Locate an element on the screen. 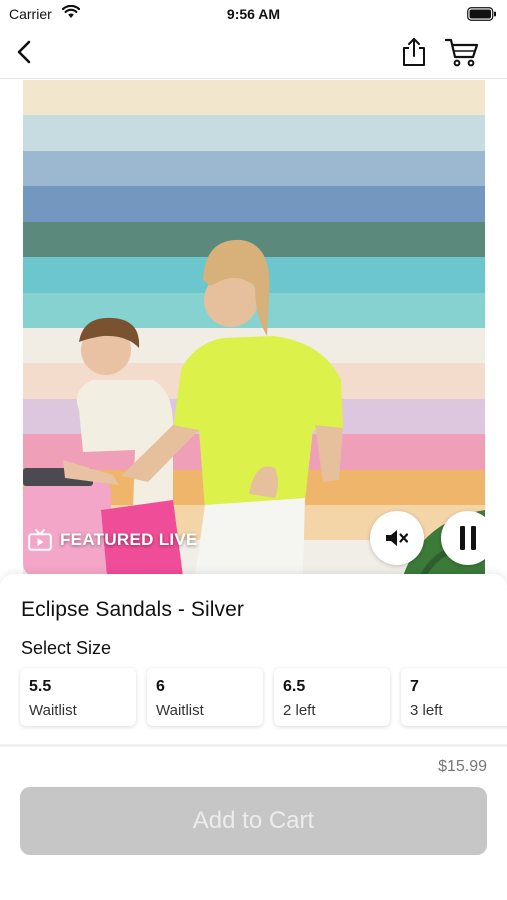 Image resolution: width=507 pixels, height=900 pixels. size-option-6-5: 6.5 2 left is located at coordinates (332, 697).